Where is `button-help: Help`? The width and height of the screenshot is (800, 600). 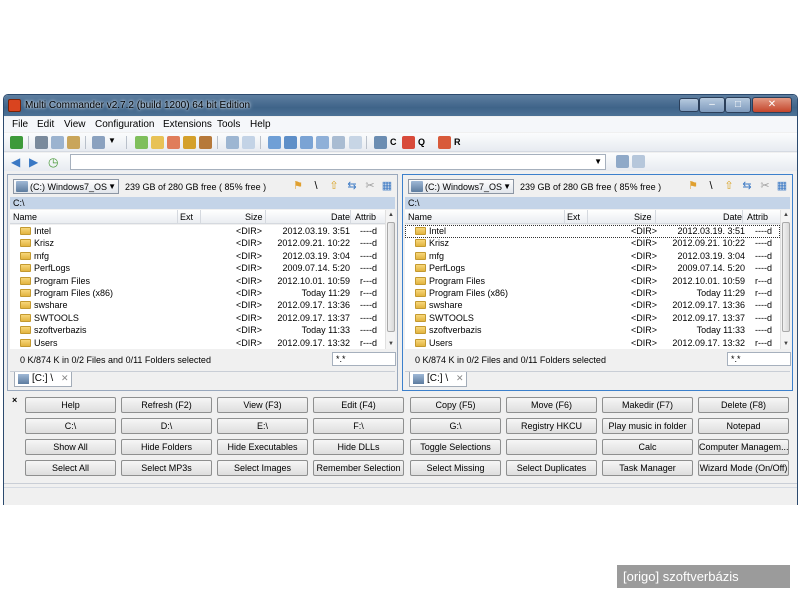
button-help: Help is located at coordinates (70, 405).